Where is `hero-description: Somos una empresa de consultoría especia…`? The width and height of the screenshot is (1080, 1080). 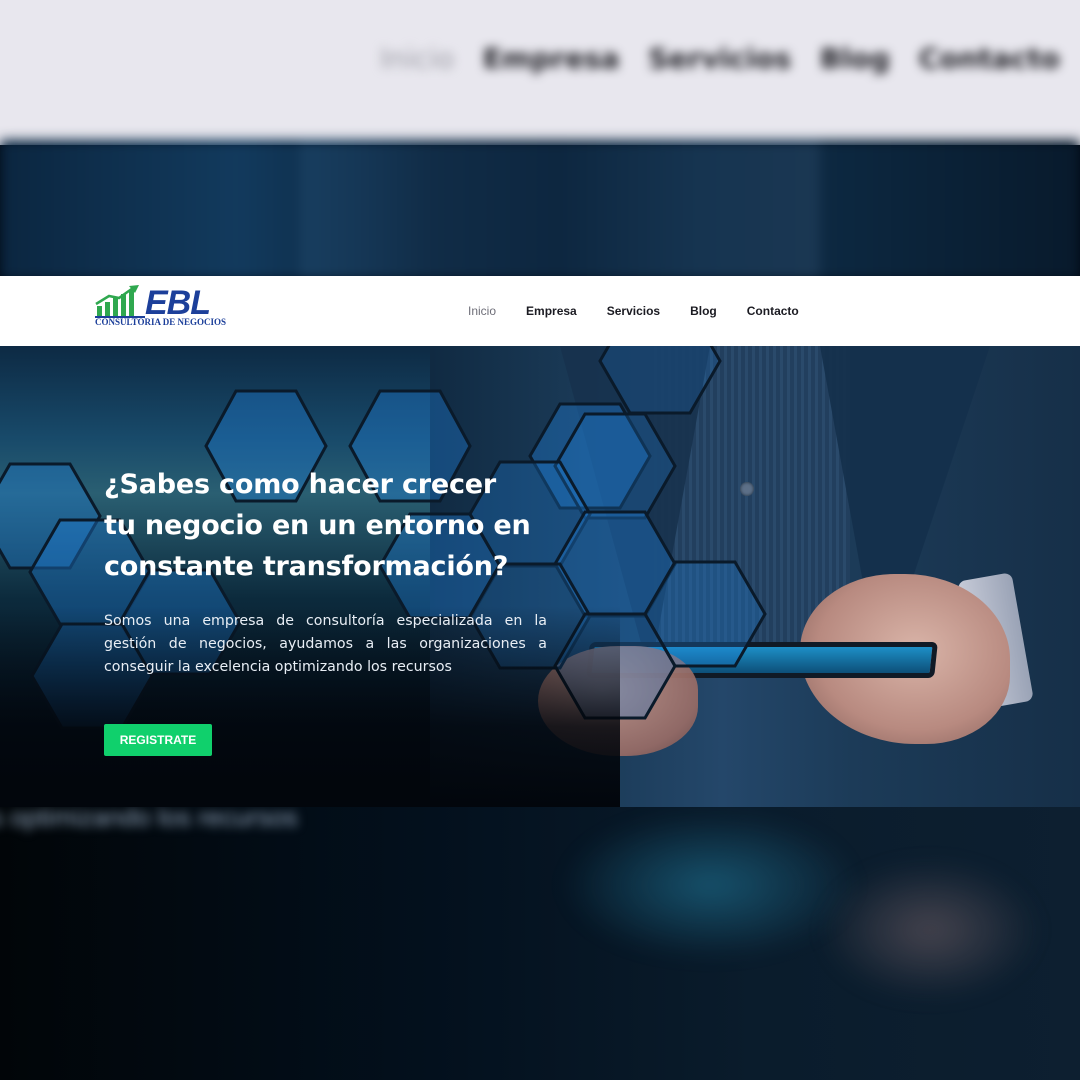
hero-description: Somos una empresa de consultoría especia… is located at coordinates (325, 644).